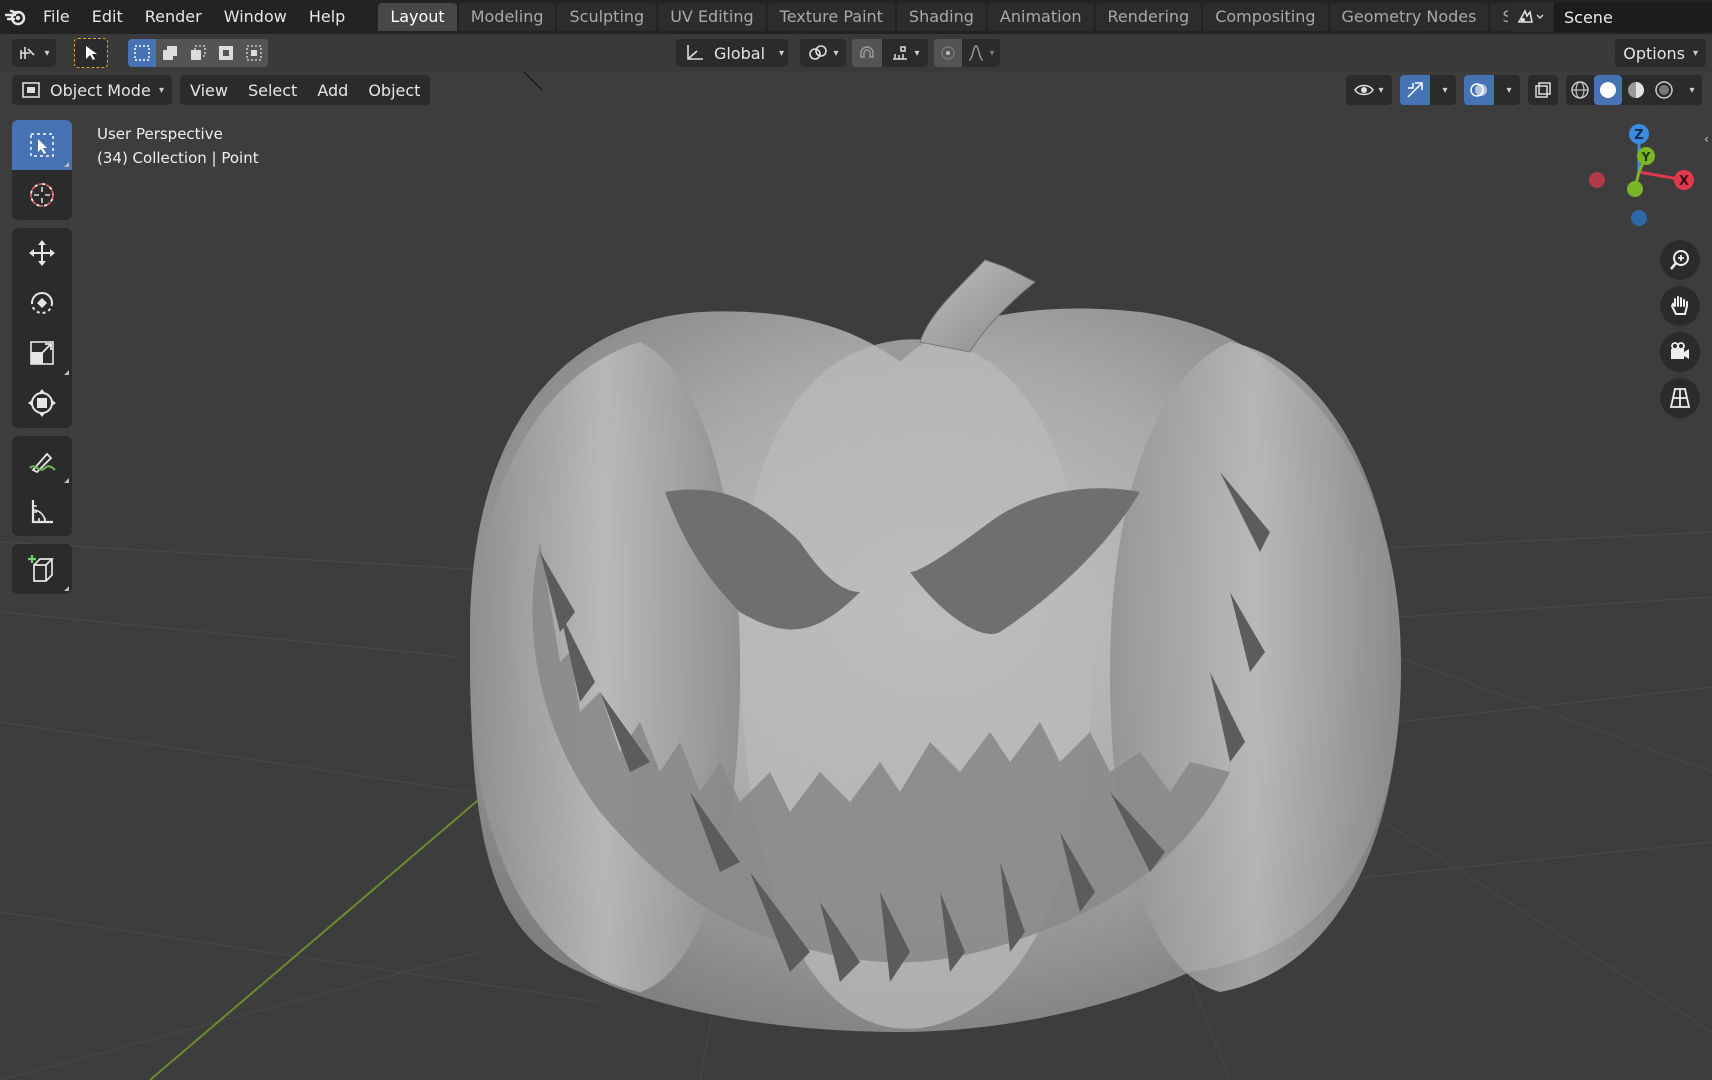 The width and height of the screenshot is (1712, 1080). What do you see at coordinates (272, 90) in the screenshot?
I see `menu-select: Select` at bounding box center [272, 90].